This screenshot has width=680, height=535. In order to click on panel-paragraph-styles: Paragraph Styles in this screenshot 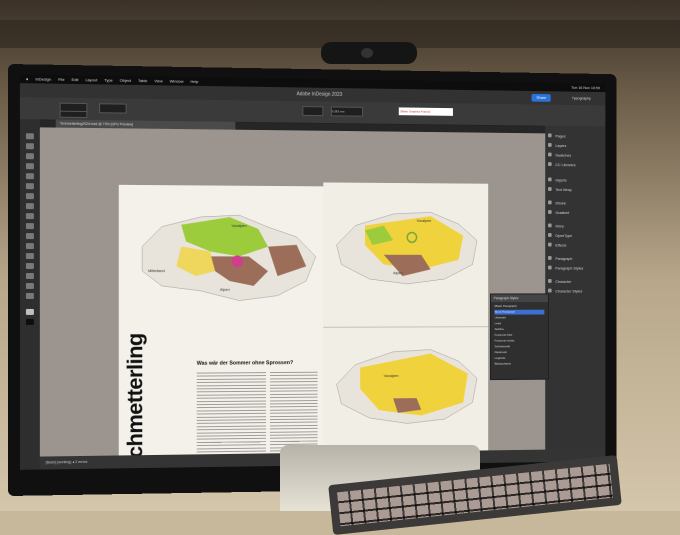, I will do `click(565, 268)`.